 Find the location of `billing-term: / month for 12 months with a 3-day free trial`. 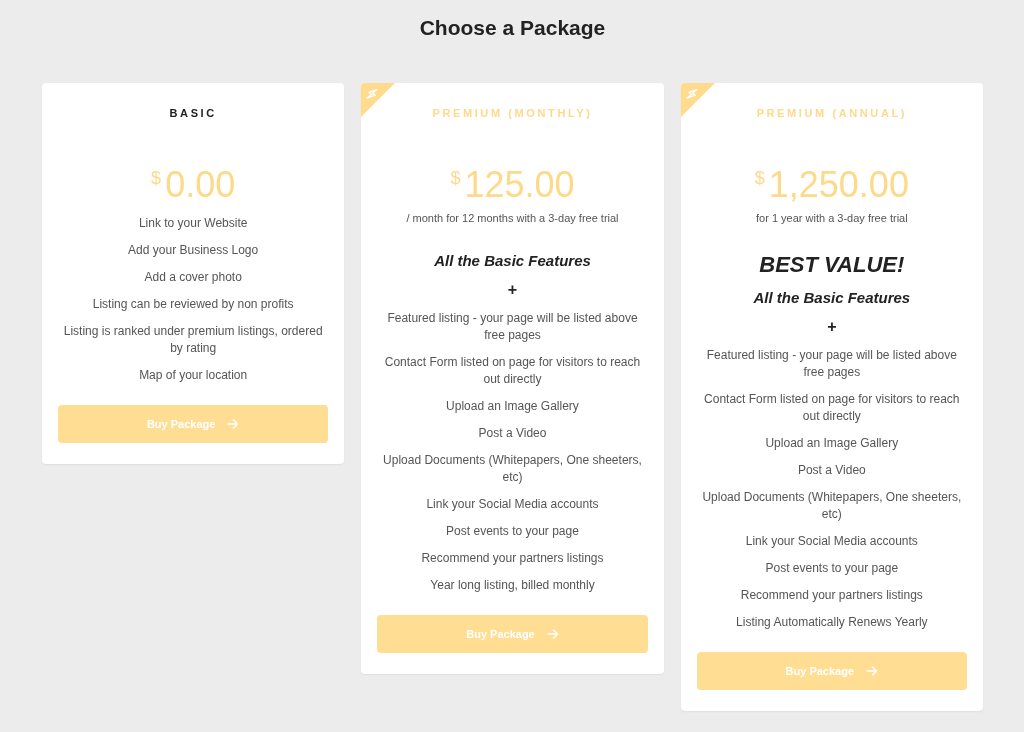

billing-term: / month for 12 months with a 3-day free trial is located at coordinates (512, 218).